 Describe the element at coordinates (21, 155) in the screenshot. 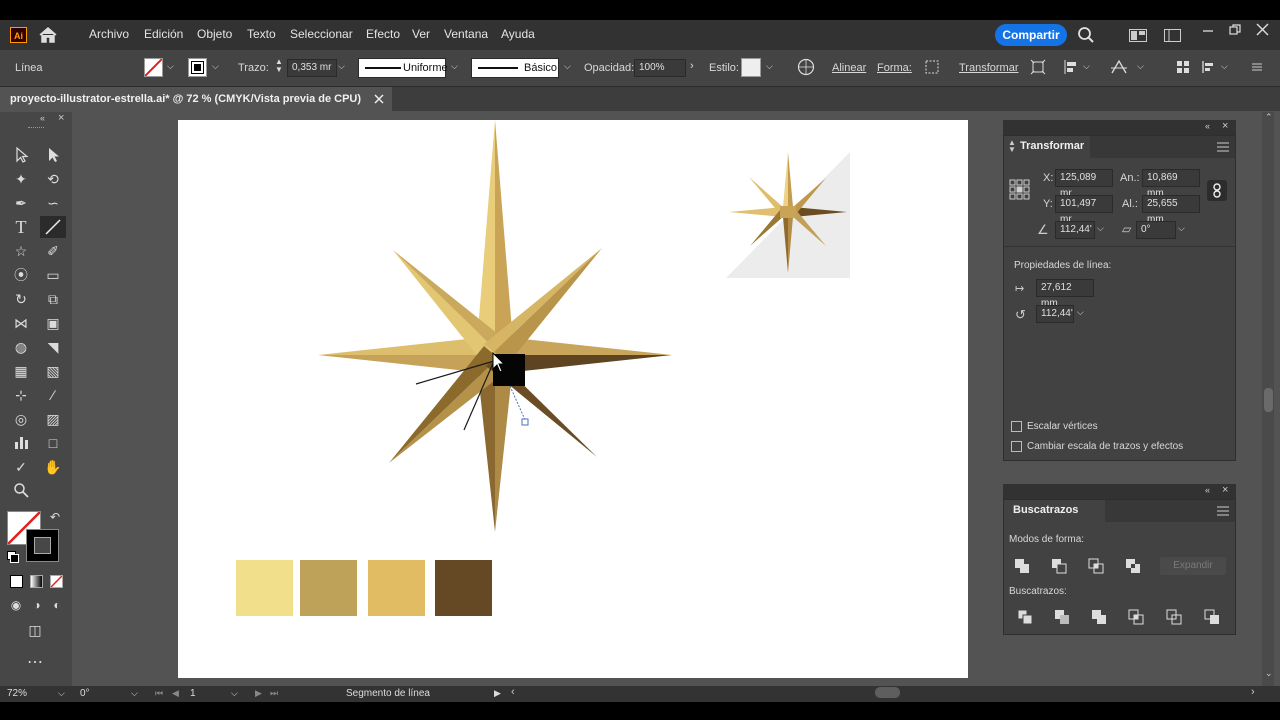

I see `selection-tool-icon` at that location.